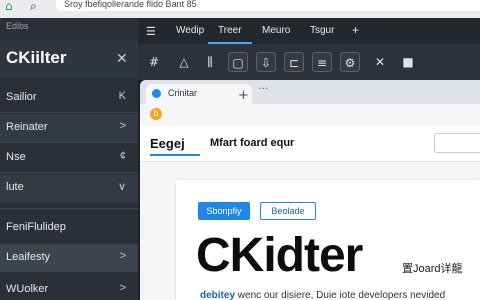 Image resolution: width=480 pixels, height=300 pixels. Describe the element at coordinates (408, 62) in the screenshot. I see `stop-icon: ■` at that location.